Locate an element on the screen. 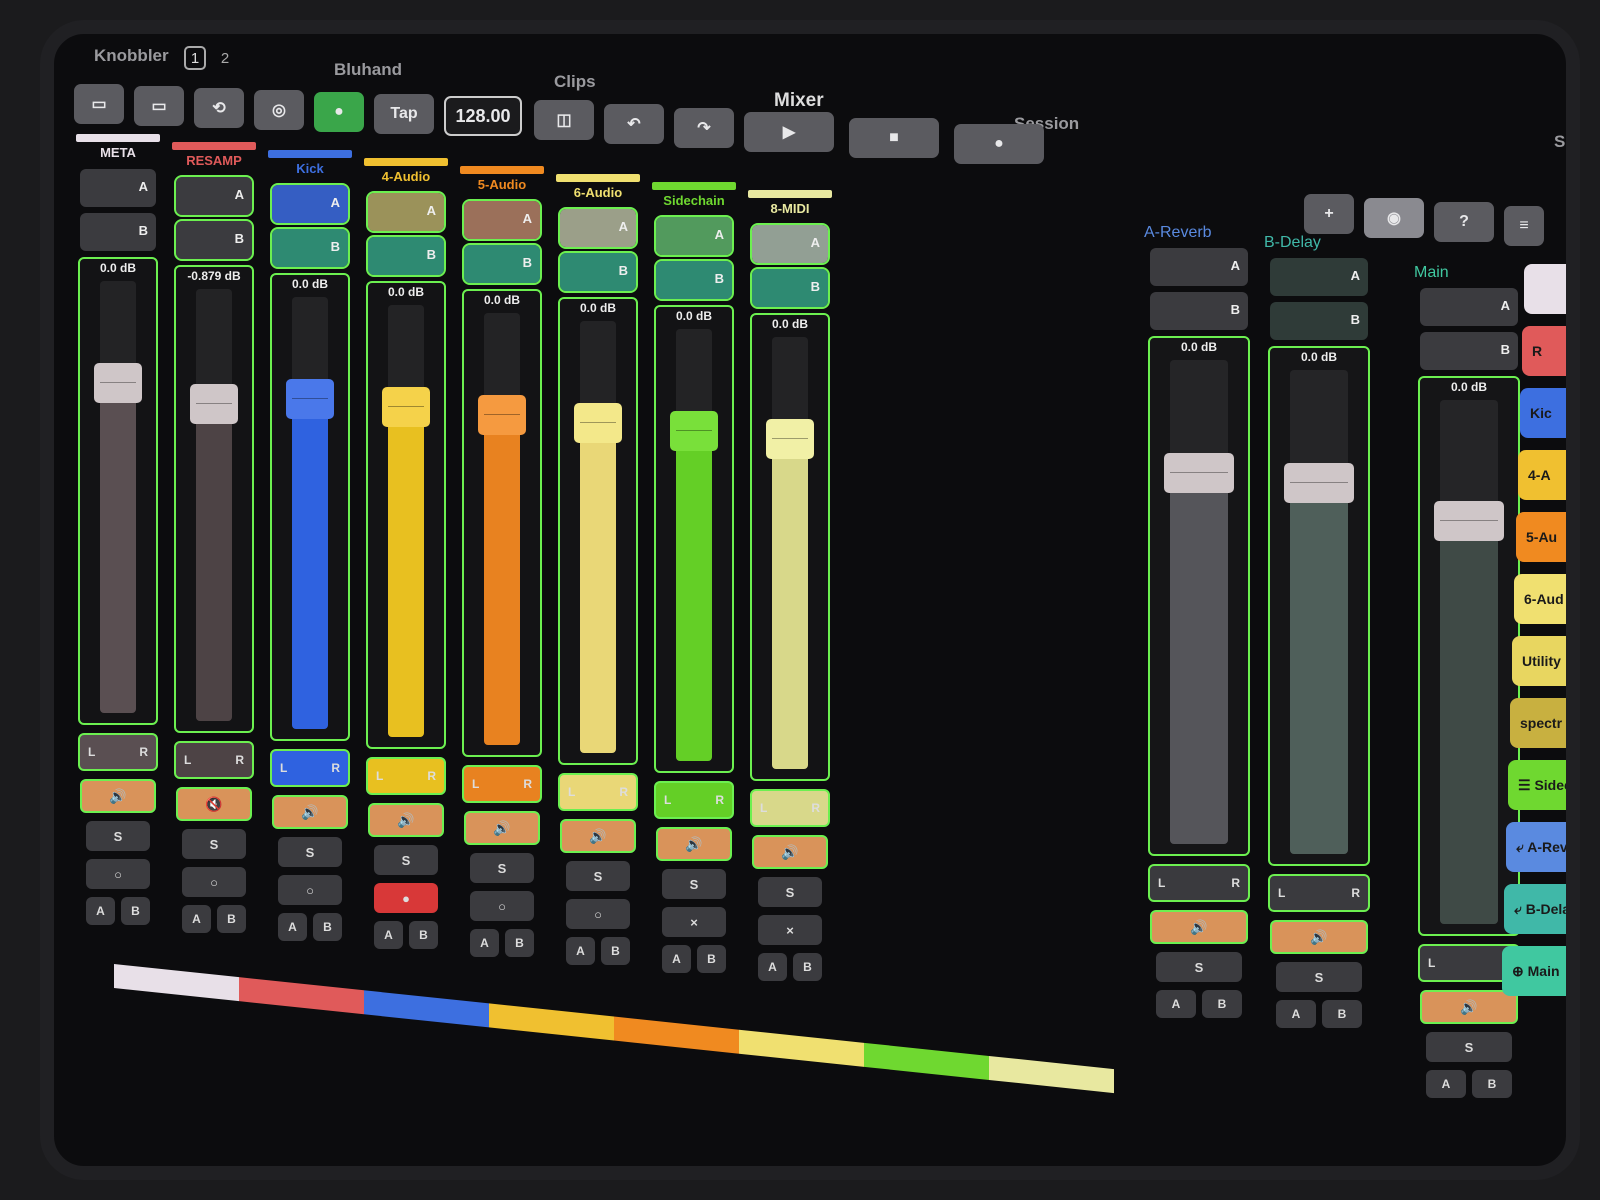  track-list-item: R is located at coordinates (1544, 351).